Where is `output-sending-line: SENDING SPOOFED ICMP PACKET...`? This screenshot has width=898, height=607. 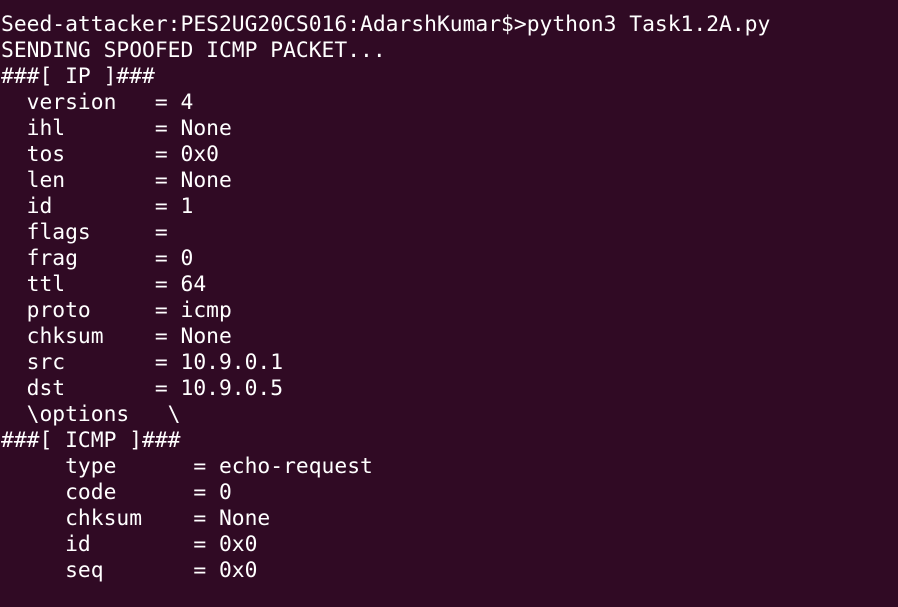 output-sending-line: SENDING SPOOFED ICMP PACKET... is located at coordinates (193, 50).